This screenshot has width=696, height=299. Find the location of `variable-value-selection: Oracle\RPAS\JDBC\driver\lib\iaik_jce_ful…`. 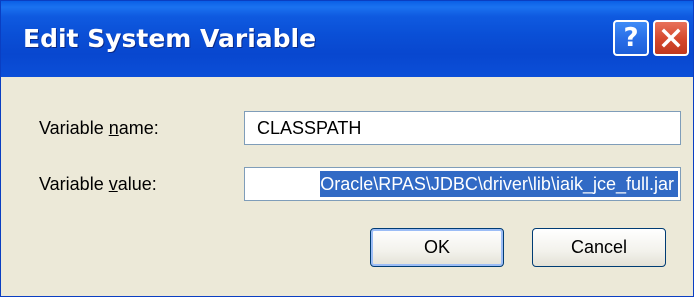

variable-value-selection: Oracle\RPAS\JDBC\driver\lib\iaik_jce_ful… is located at coordinates (499, 184).